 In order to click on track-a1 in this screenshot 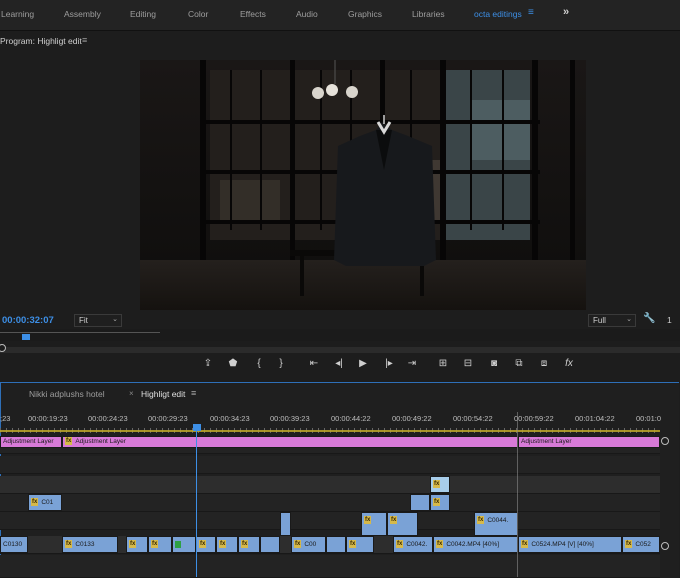, I will do `click(330, 566)`.